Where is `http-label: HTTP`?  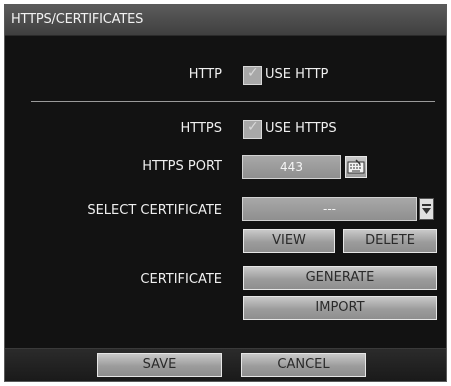
http-label: HTTP is located at coordinates (205, 74).